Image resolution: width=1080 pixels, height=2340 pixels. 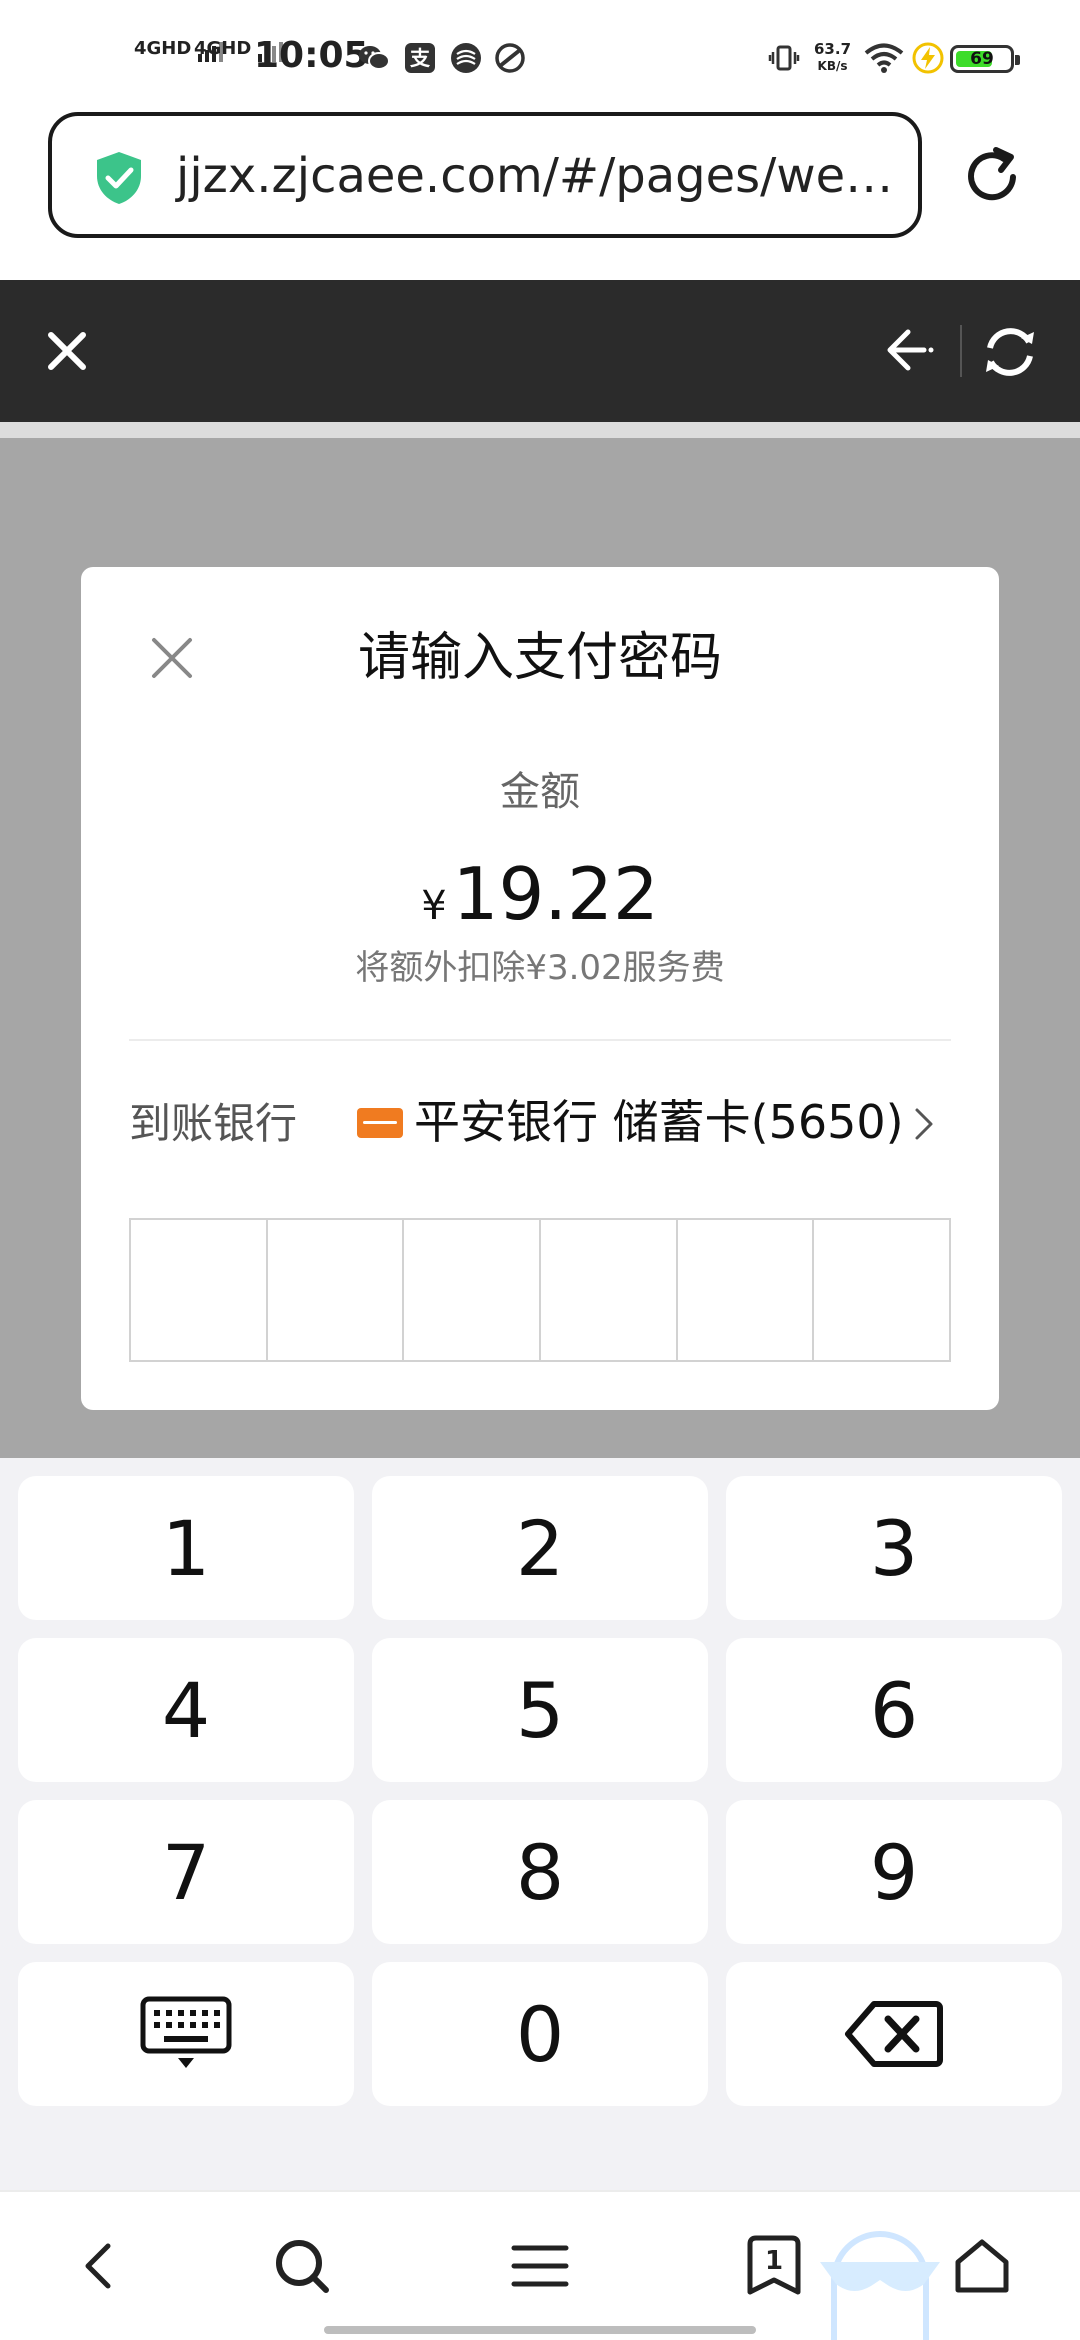 What do you see at coordinates (540, 2034) in the screenshot?
I see `key-0: 0` at bounding box center [540, 2034].